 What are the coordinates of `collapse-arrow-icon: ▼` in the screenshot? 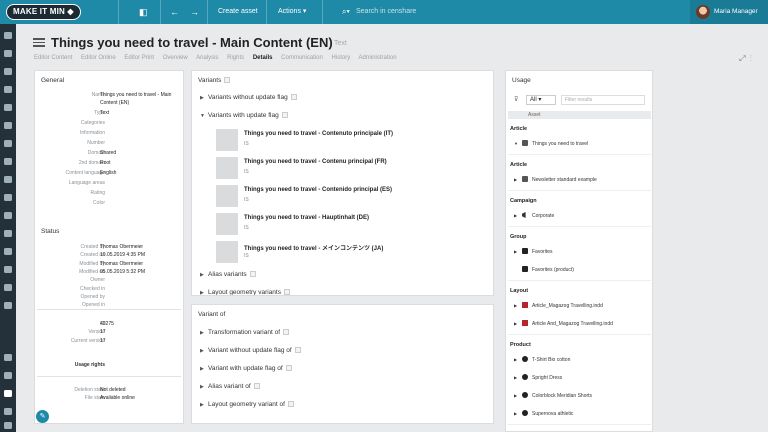 It's located at (518, 143).